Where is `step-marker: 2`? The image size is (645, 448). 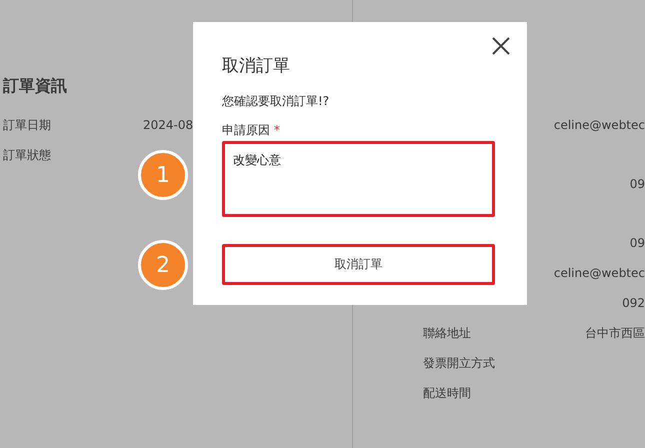
step-marker: 2 is located at coordinates (163, 265).